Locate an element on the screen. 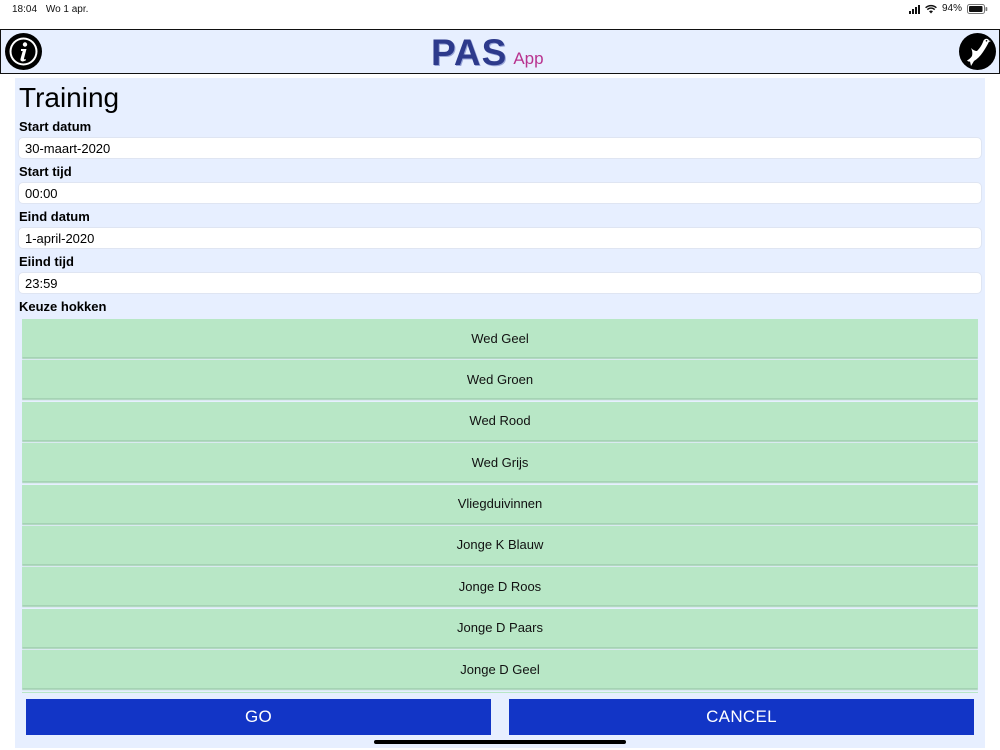  loft-choice: Jonge D Roos is located at coordinates (500, 586).